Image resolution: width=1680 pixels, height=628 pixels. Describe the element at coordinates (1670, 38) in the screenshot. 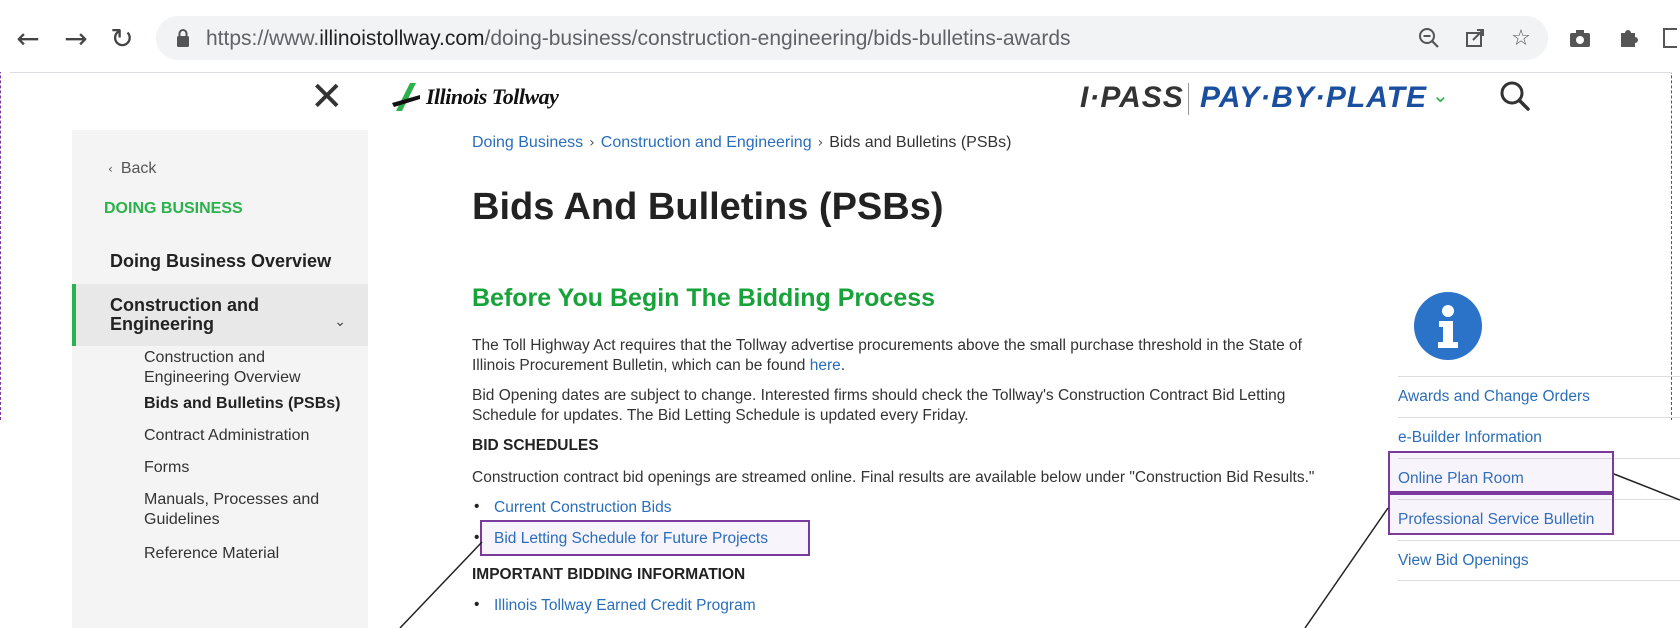

I see `sidepanel-icon` at that location.